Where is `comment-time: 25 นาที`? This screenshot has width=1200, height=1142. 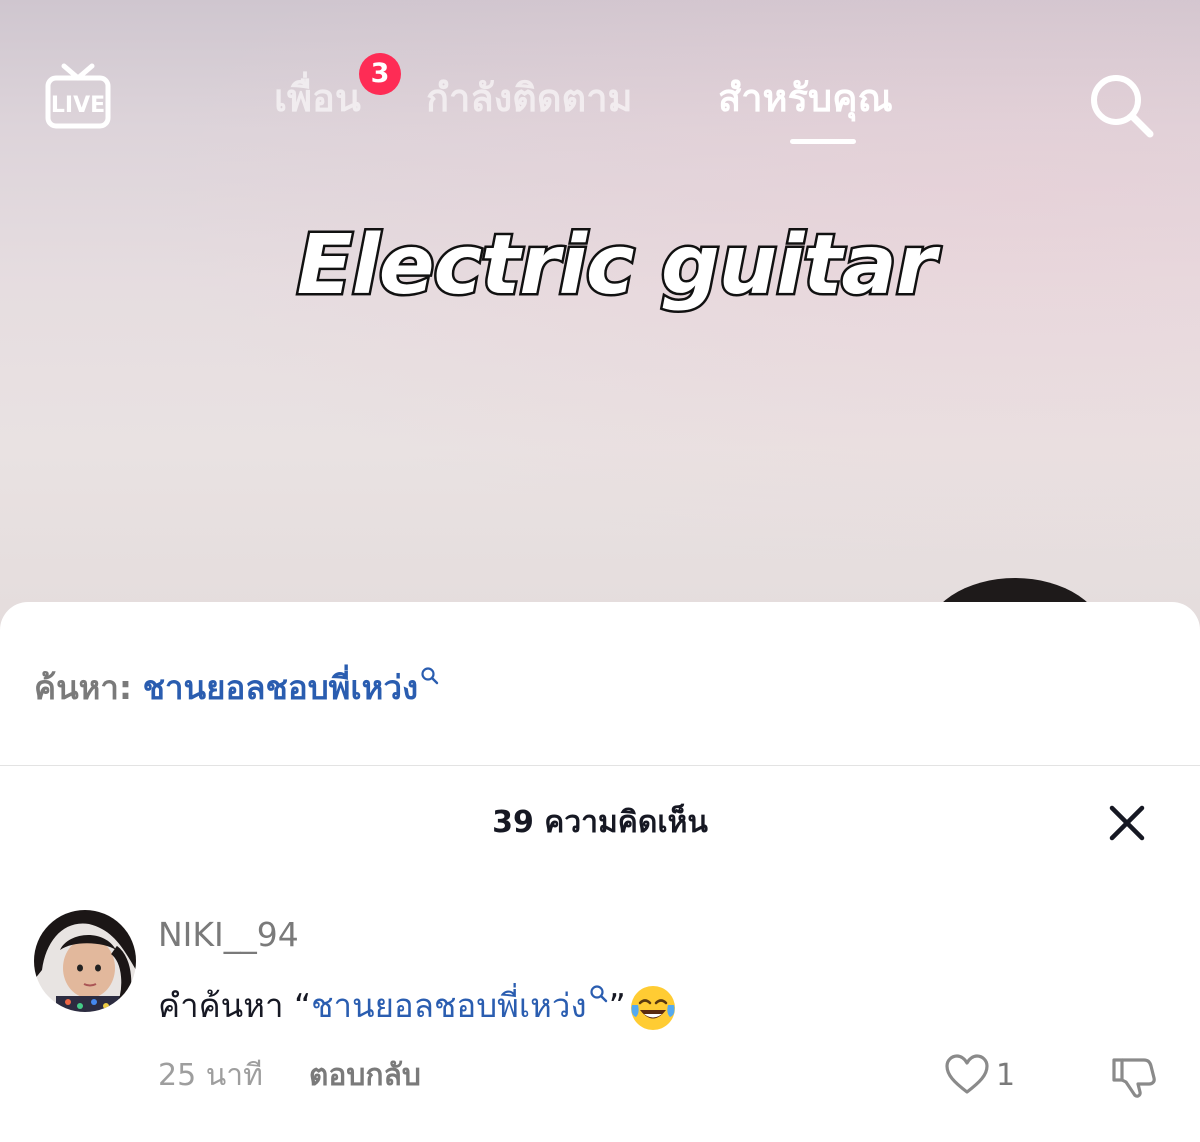
comment-time: 25 นาที is located at coordinates (210, 1075).